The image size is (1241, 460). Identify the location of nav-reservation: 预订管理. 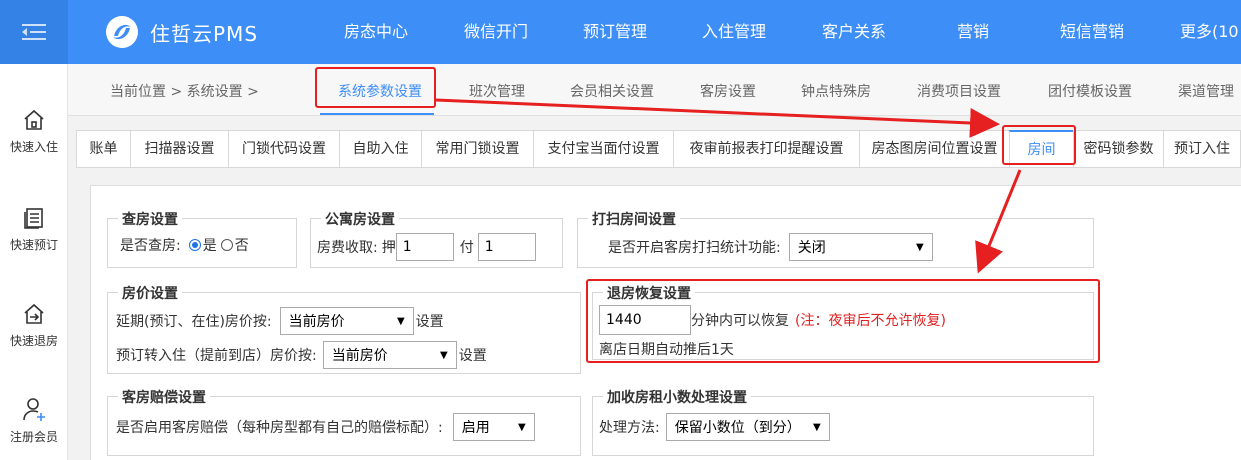
(615, 32).